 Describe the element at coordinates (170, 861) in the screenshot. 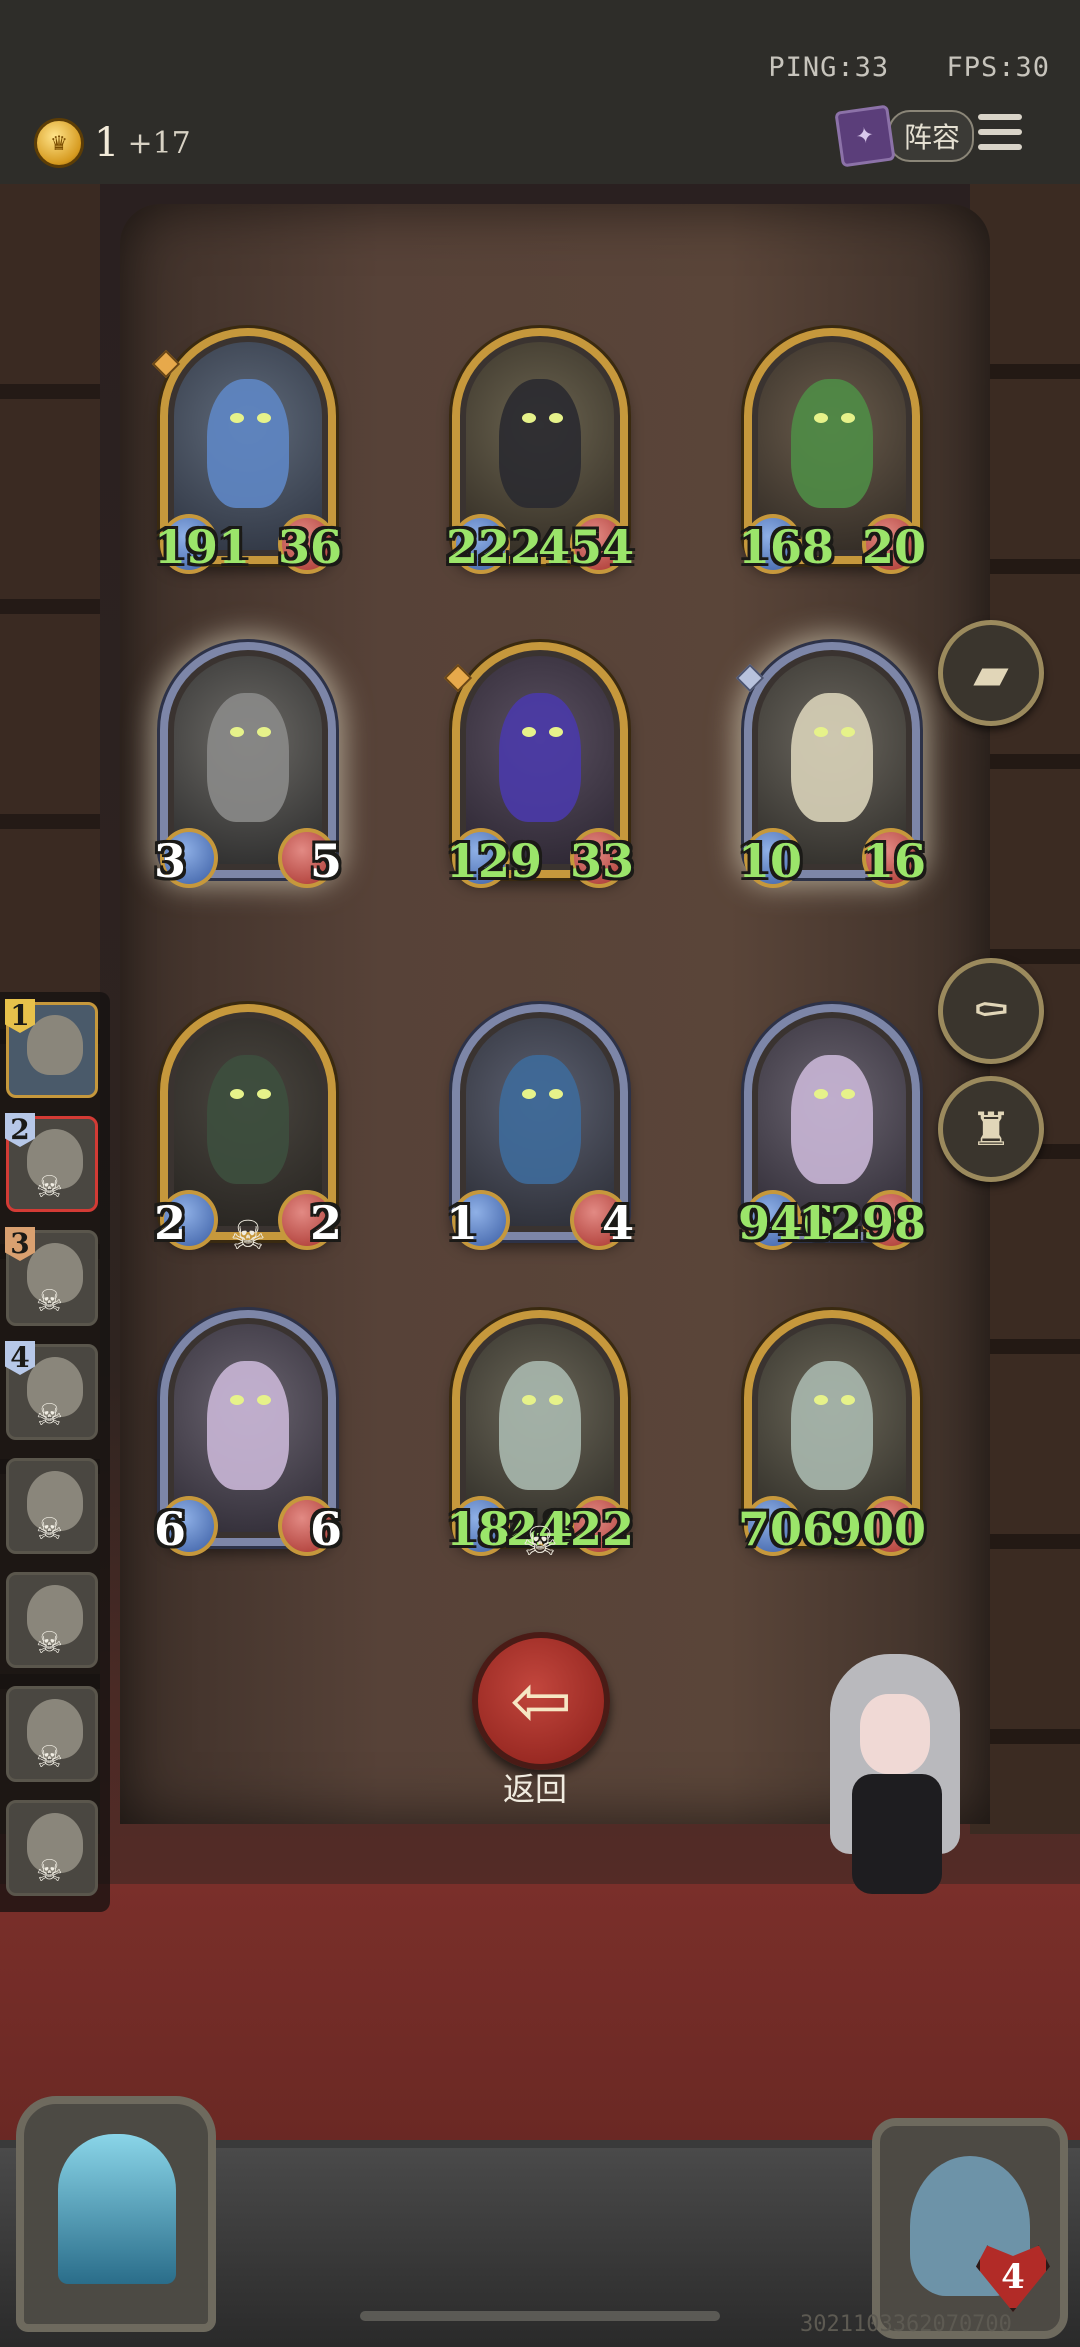

I see `attack-value: 3` at that location.